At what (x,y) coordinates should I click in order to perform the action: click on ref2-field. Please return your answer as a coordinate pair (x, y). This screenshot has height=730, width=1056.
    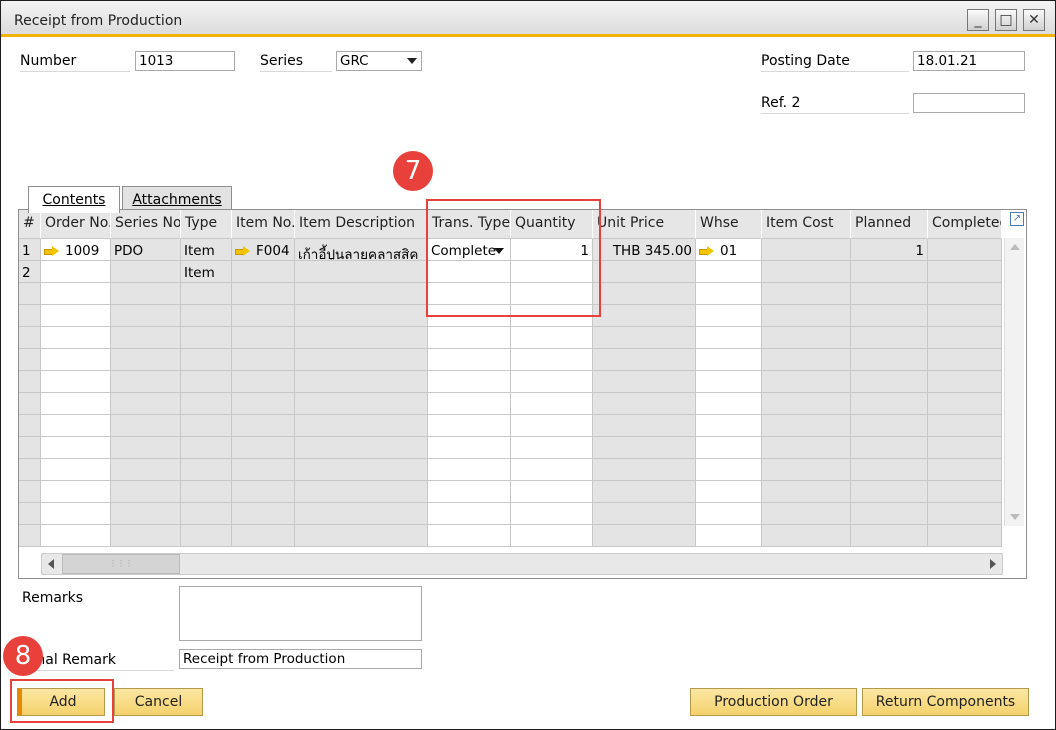
    Looking at the image, I should click on (969, 103).